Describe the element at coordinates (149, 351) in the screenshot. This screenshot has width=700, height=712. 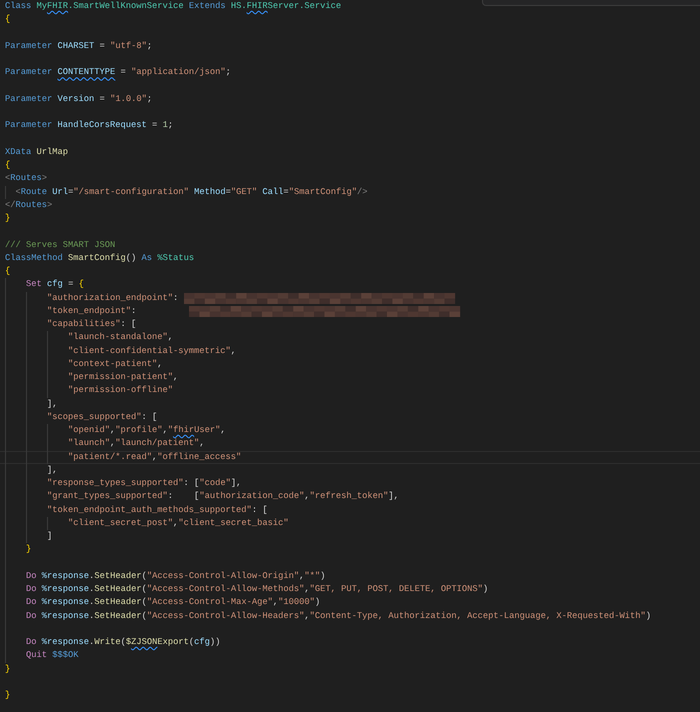
I see `string-literal: "client-confidential-symmetric"` at that location.